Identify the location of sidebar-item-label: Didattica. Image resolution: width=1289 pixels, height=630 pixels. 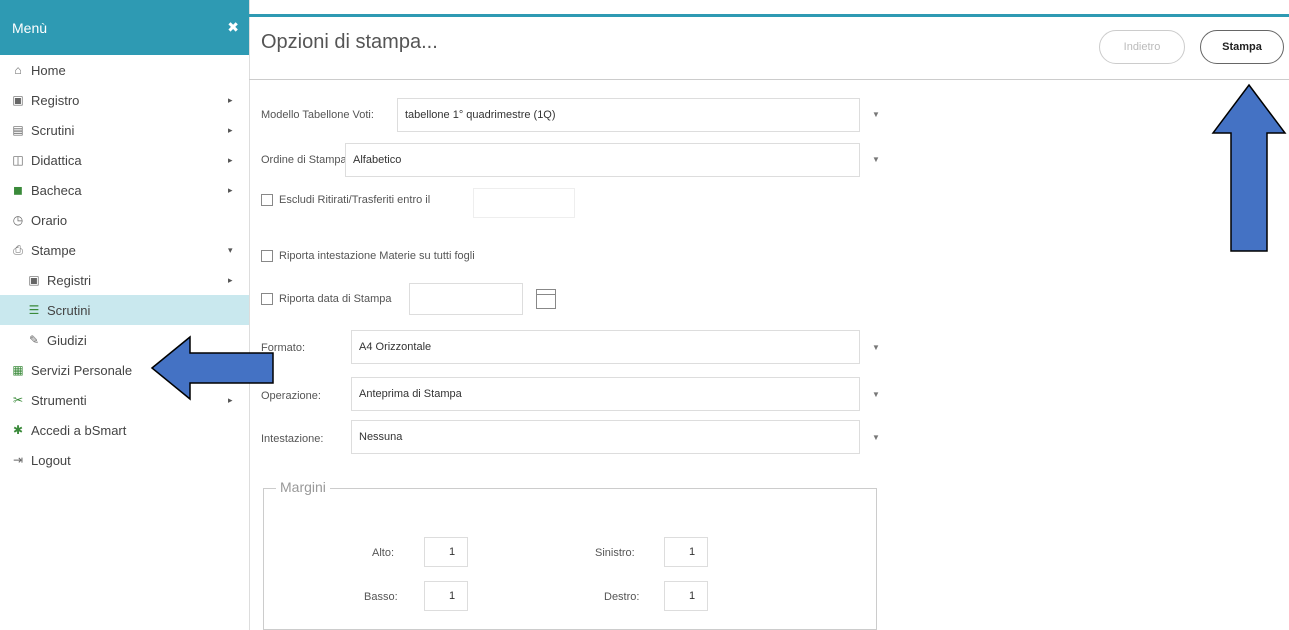
(56, 160).